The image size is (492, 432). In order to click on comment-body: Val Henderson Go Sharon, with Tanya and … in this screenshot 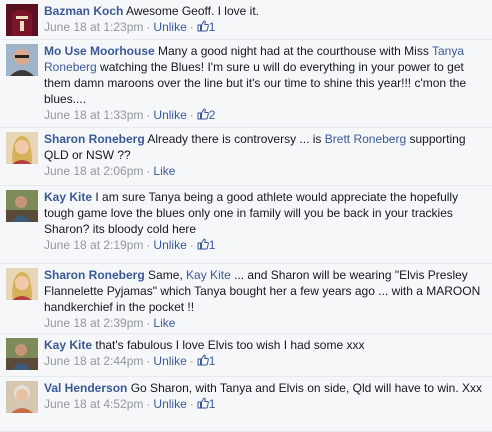, I will do `click(265, 396)`.